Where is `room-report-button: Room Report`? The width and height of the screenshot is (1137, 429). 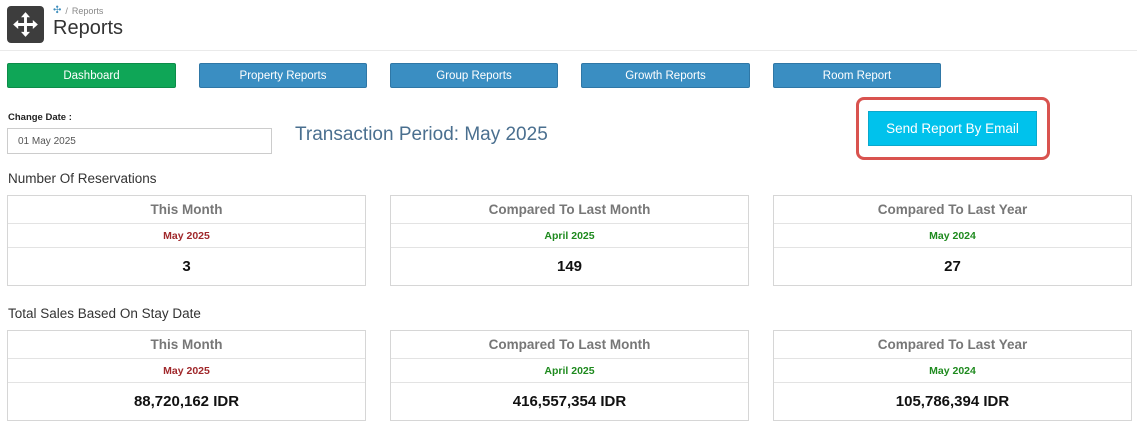 room-report-button: Room Report is located at coordinates (857, 75).